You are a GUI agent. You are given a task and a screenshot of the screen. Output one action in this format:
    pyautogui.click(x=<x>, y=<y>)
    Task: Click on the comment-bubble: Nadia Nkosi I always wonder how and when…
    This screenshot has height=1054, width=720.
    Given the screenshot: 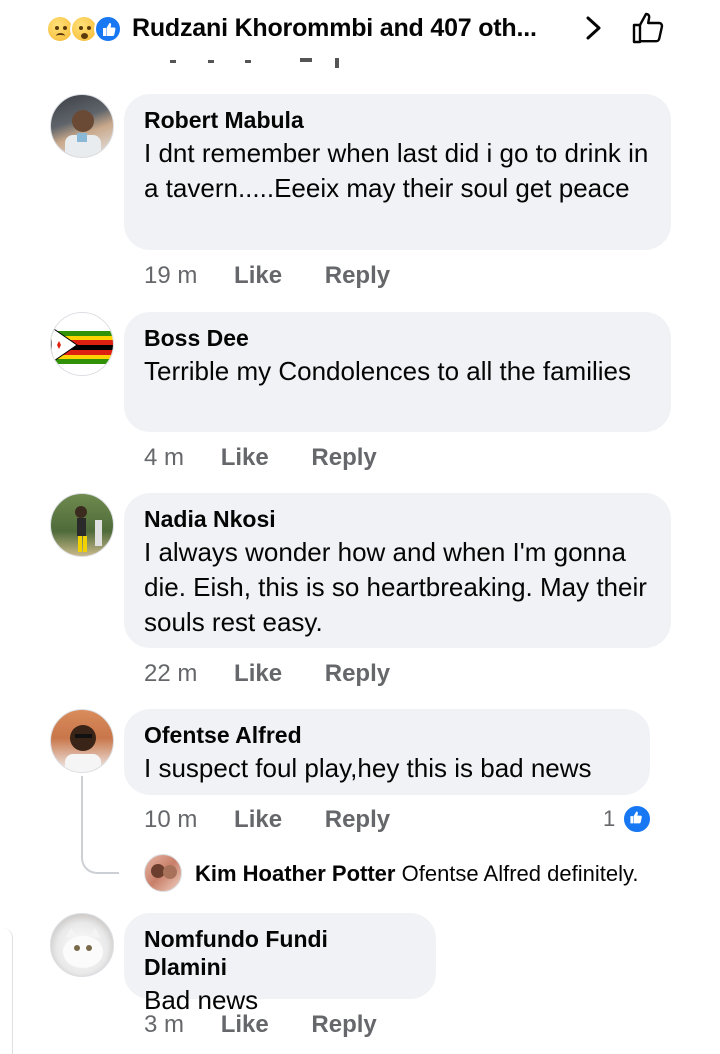 What is the action you would take?
    pyautogui.click(x=397, y=570)
    